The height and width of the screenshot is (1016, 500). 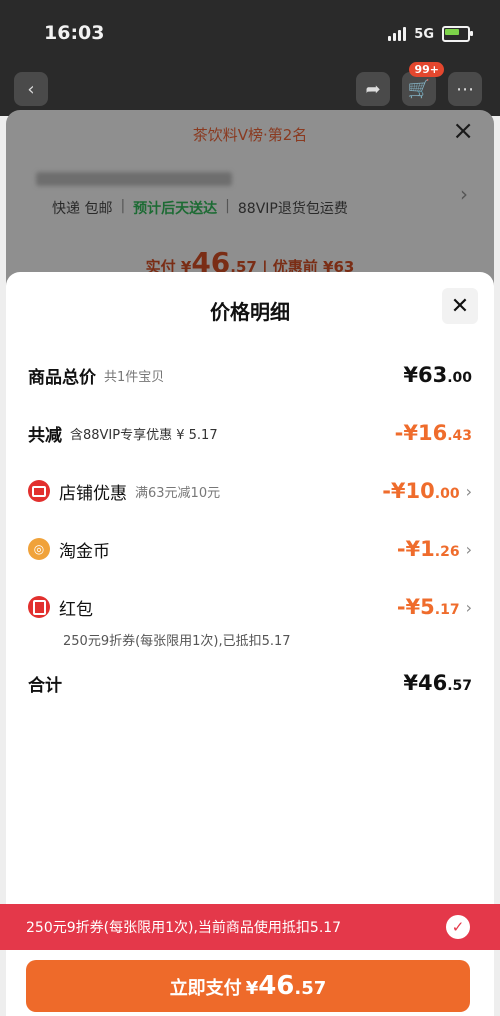 I want to click on close-icon: ✕, so click(x=460, y=306).